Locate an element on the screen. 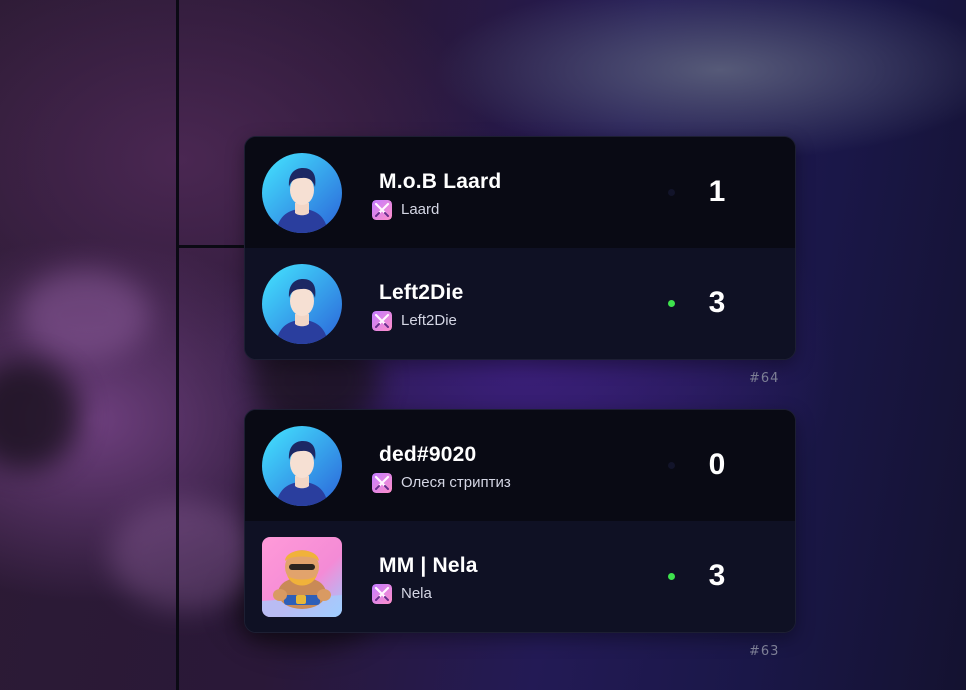 Image resolution: width=966 pixels, height=690 pixels. bracket-connector-horizontal is located at coordinates (211, 246).